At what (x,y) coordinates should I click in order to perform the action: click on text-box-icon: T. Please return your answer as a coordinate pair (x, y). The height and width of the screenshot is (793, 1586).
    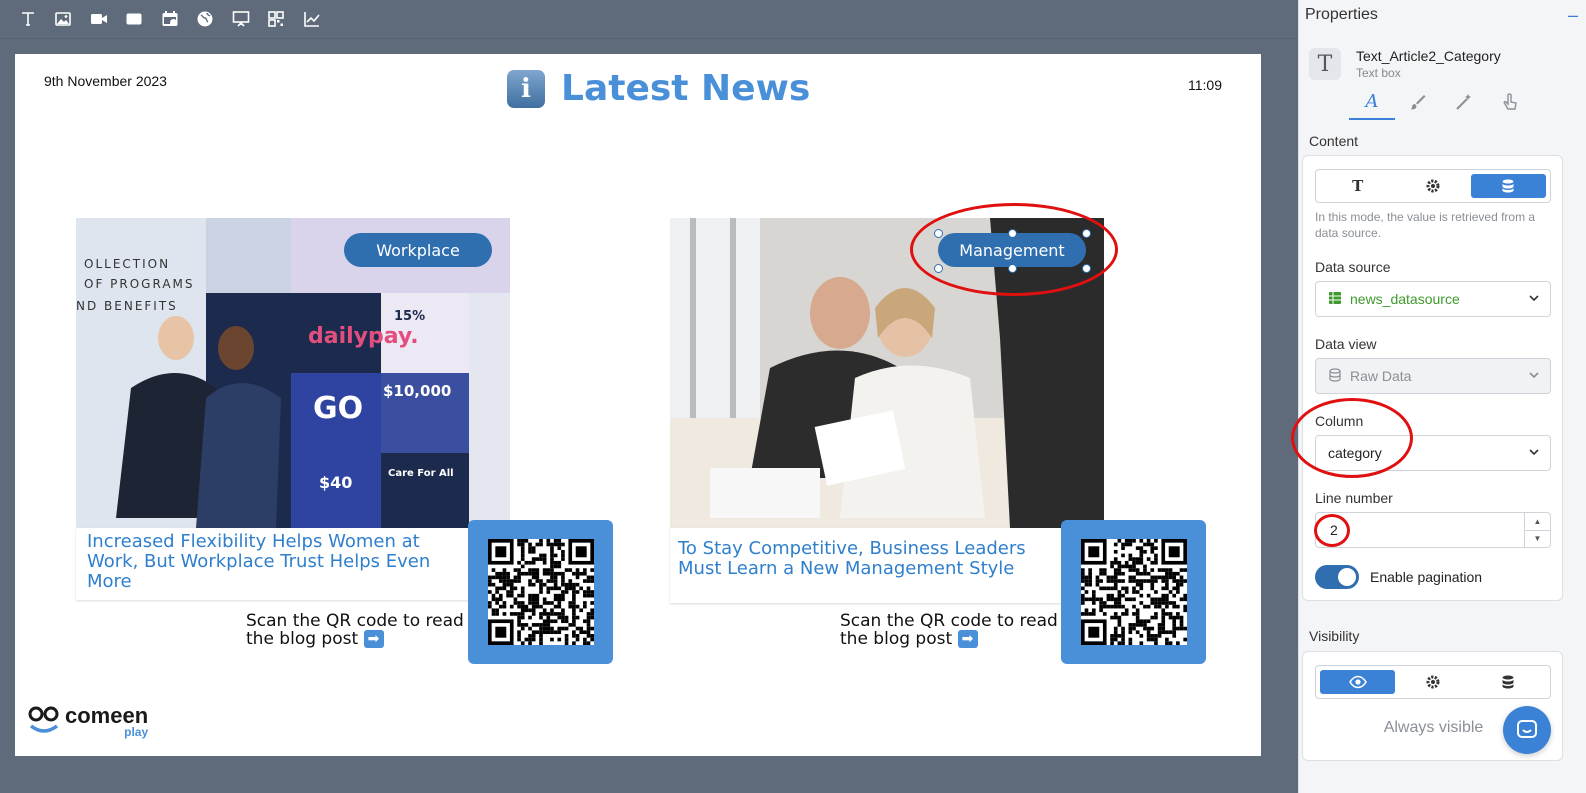
    Looking at the image, I should click on (1325, 64).